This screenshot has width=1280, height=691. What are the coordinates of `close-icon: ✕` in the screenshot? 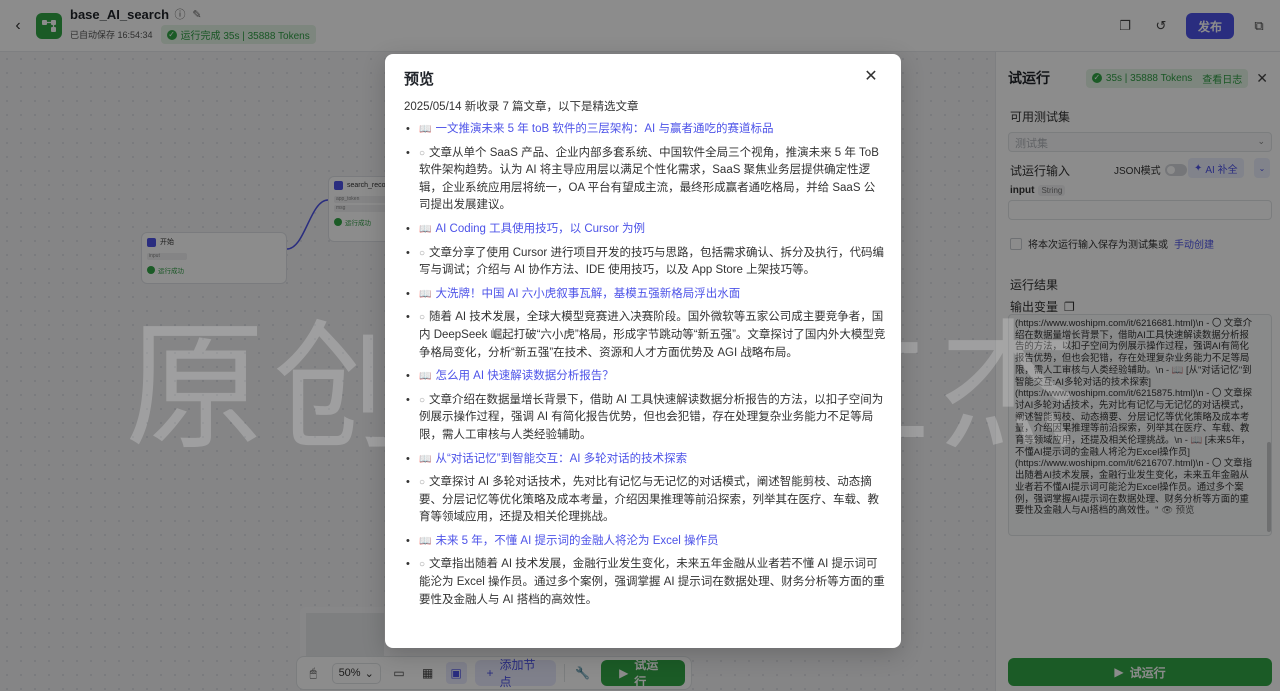 It's located at (871, 76).